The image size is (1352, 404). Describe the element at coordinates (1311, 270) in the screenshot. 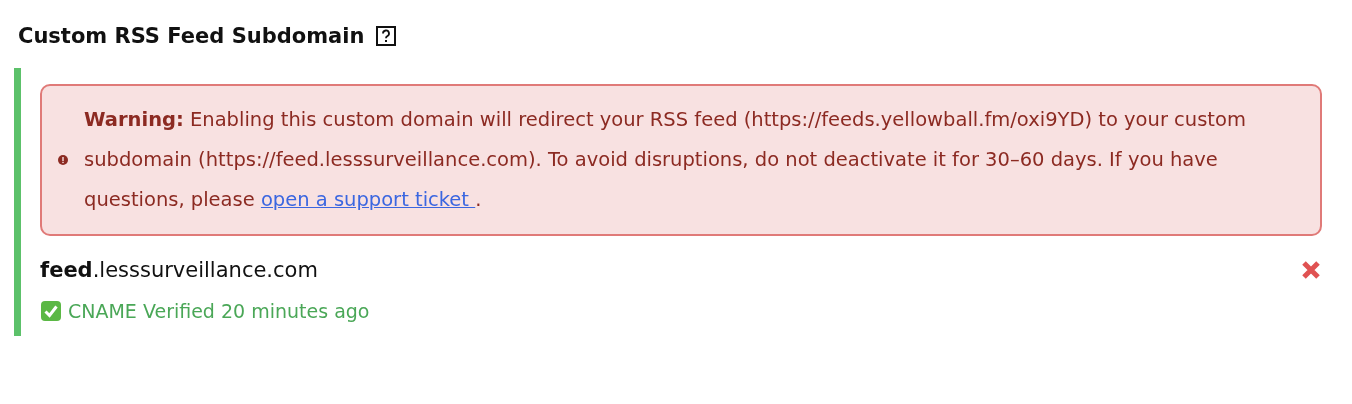

I see `remove-button` at that location.